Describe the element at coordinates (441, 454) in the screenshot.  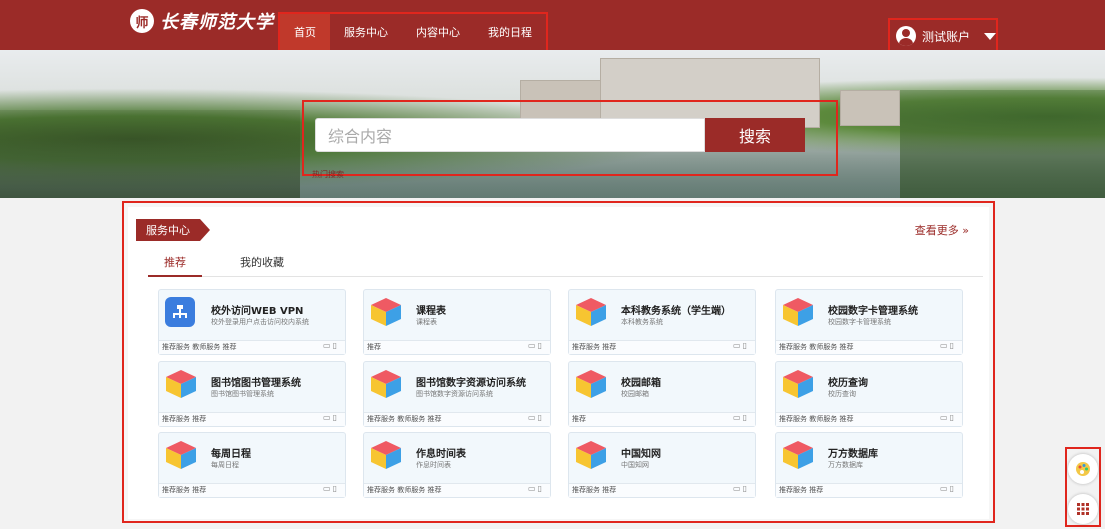
I see `card-title: 作息时间表` at that location.